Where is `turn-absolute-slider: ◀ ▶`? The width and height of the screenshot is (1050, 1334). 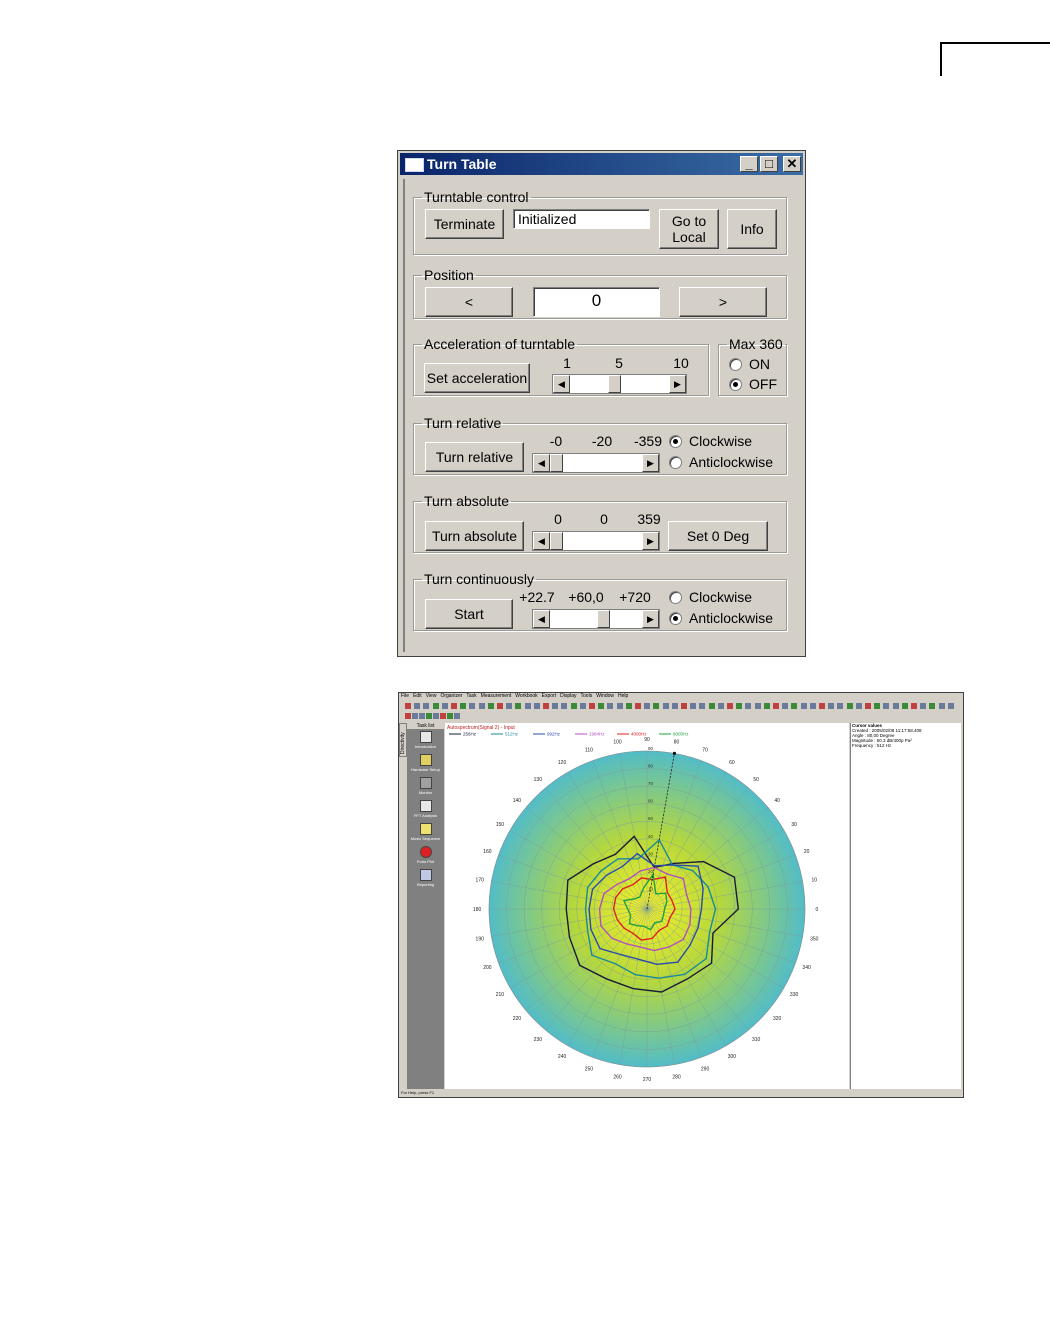
turn-absolute-slider: ◀ ▶ is located at coordinates (596, 541).